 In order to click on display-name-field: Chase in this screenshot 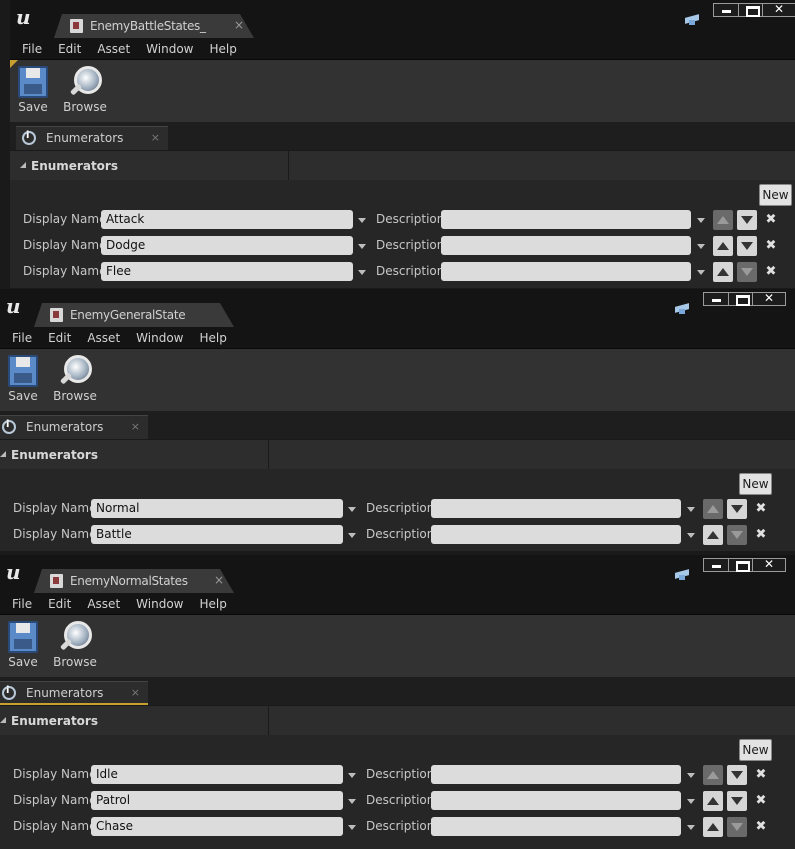, I will do `click(217, 826)`.